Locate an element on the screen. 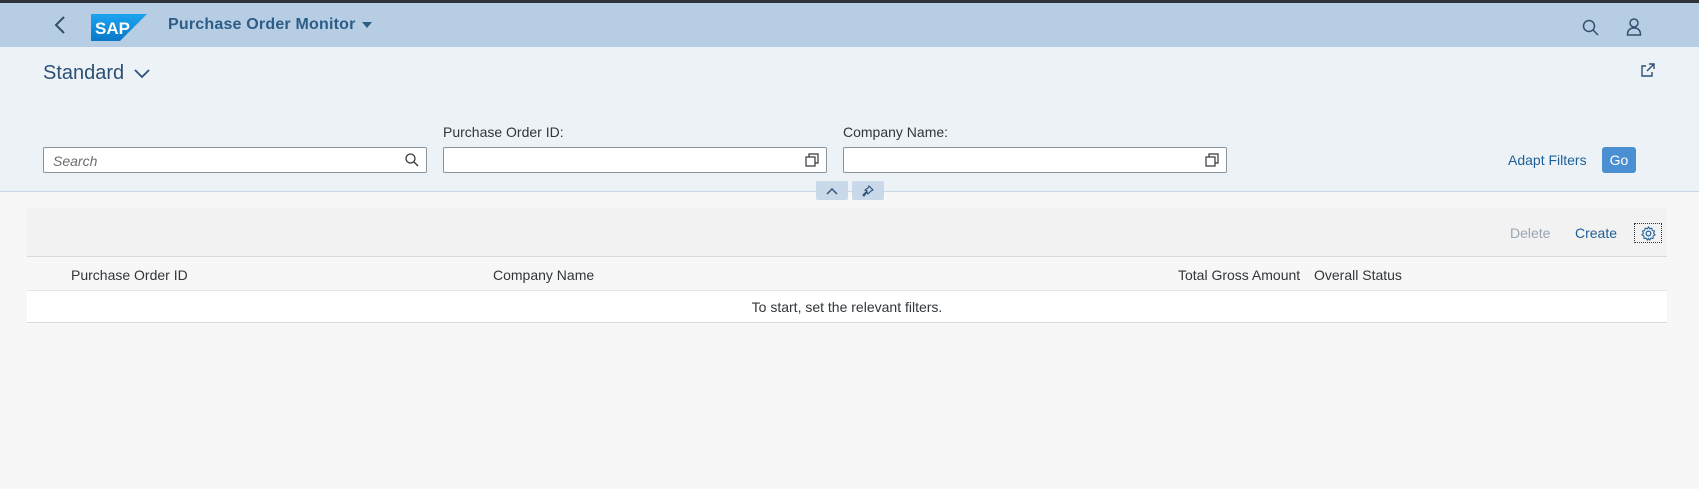  search-input: Search is located at coordinates (235, 160).